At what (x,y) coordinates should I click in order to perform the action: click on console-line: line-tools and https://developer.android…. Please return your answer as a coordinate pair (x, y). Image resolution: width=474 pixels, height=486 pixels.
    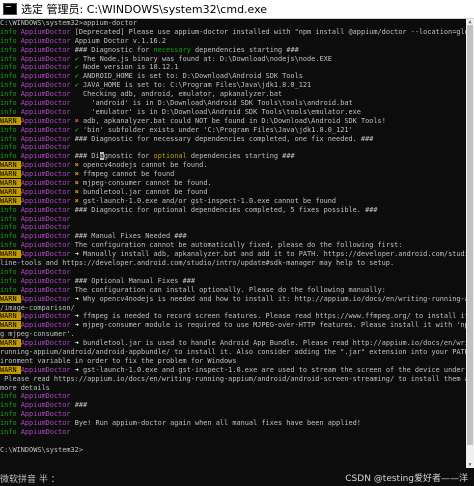
    Looking at the image, I should click on (233, 263).